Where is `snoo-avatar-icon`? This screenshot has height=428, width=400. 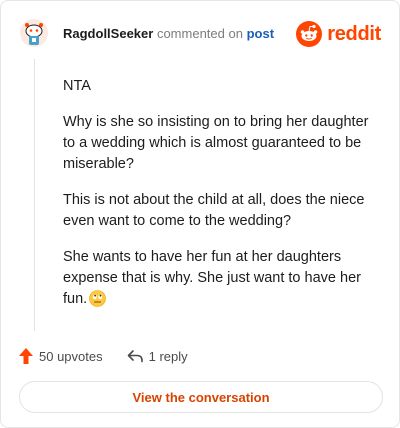
snoo-avatar-icon is located at coordinates (34, 33).